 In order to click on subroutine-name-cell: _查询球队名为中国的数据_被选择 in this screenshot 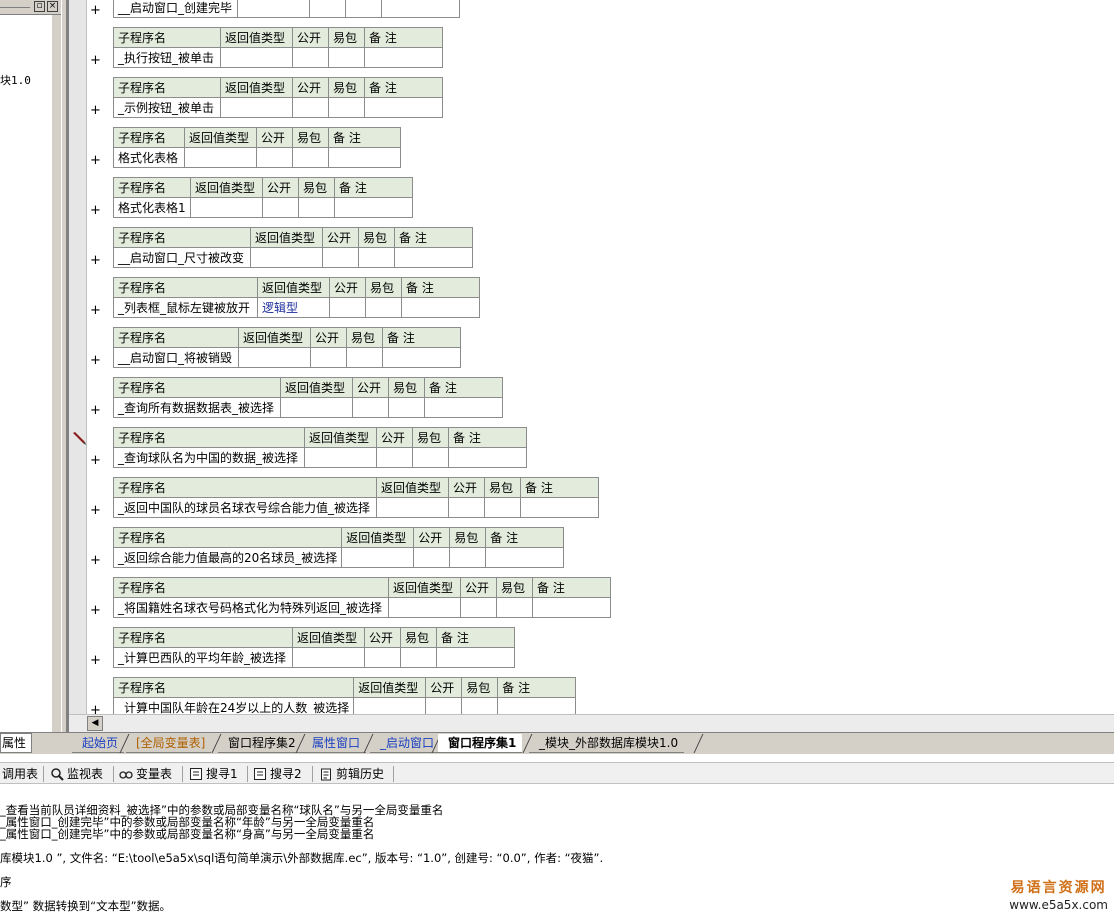, I will do `click(209, 457)`.